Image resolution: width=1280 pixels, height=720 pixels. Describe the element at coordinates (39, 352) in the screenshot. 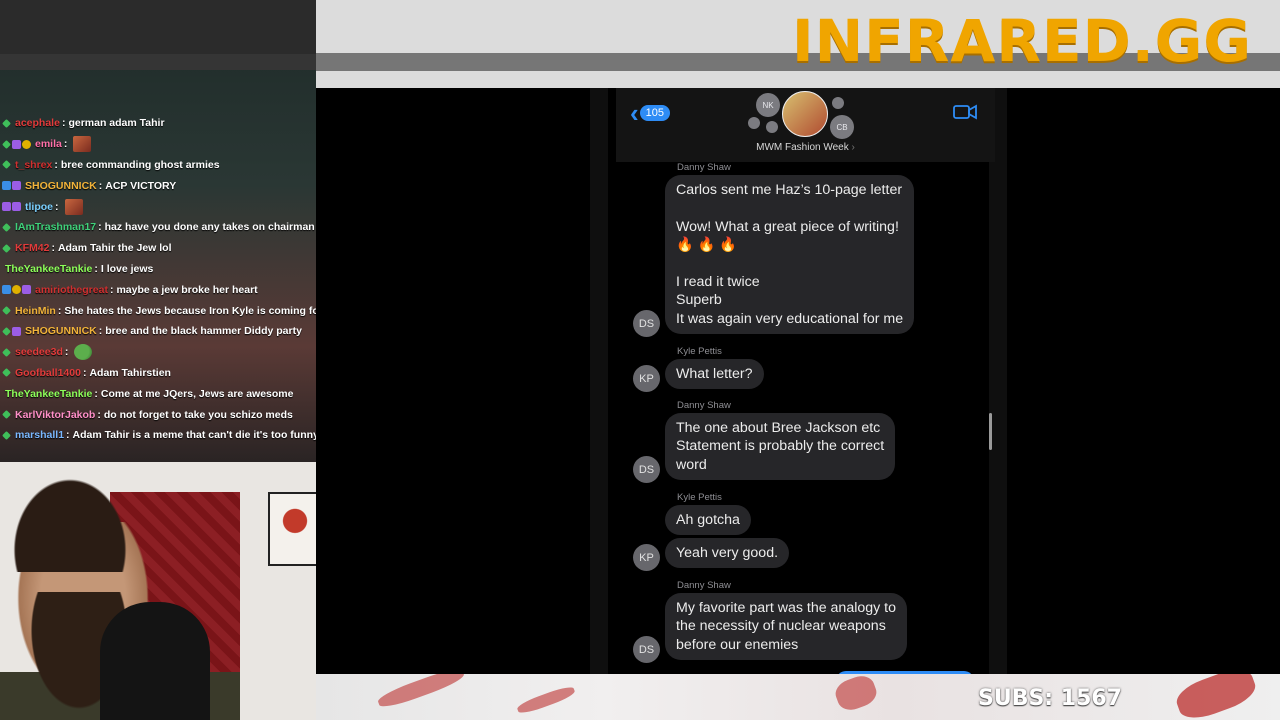

I see `chat-username: seedee3d` at that location.